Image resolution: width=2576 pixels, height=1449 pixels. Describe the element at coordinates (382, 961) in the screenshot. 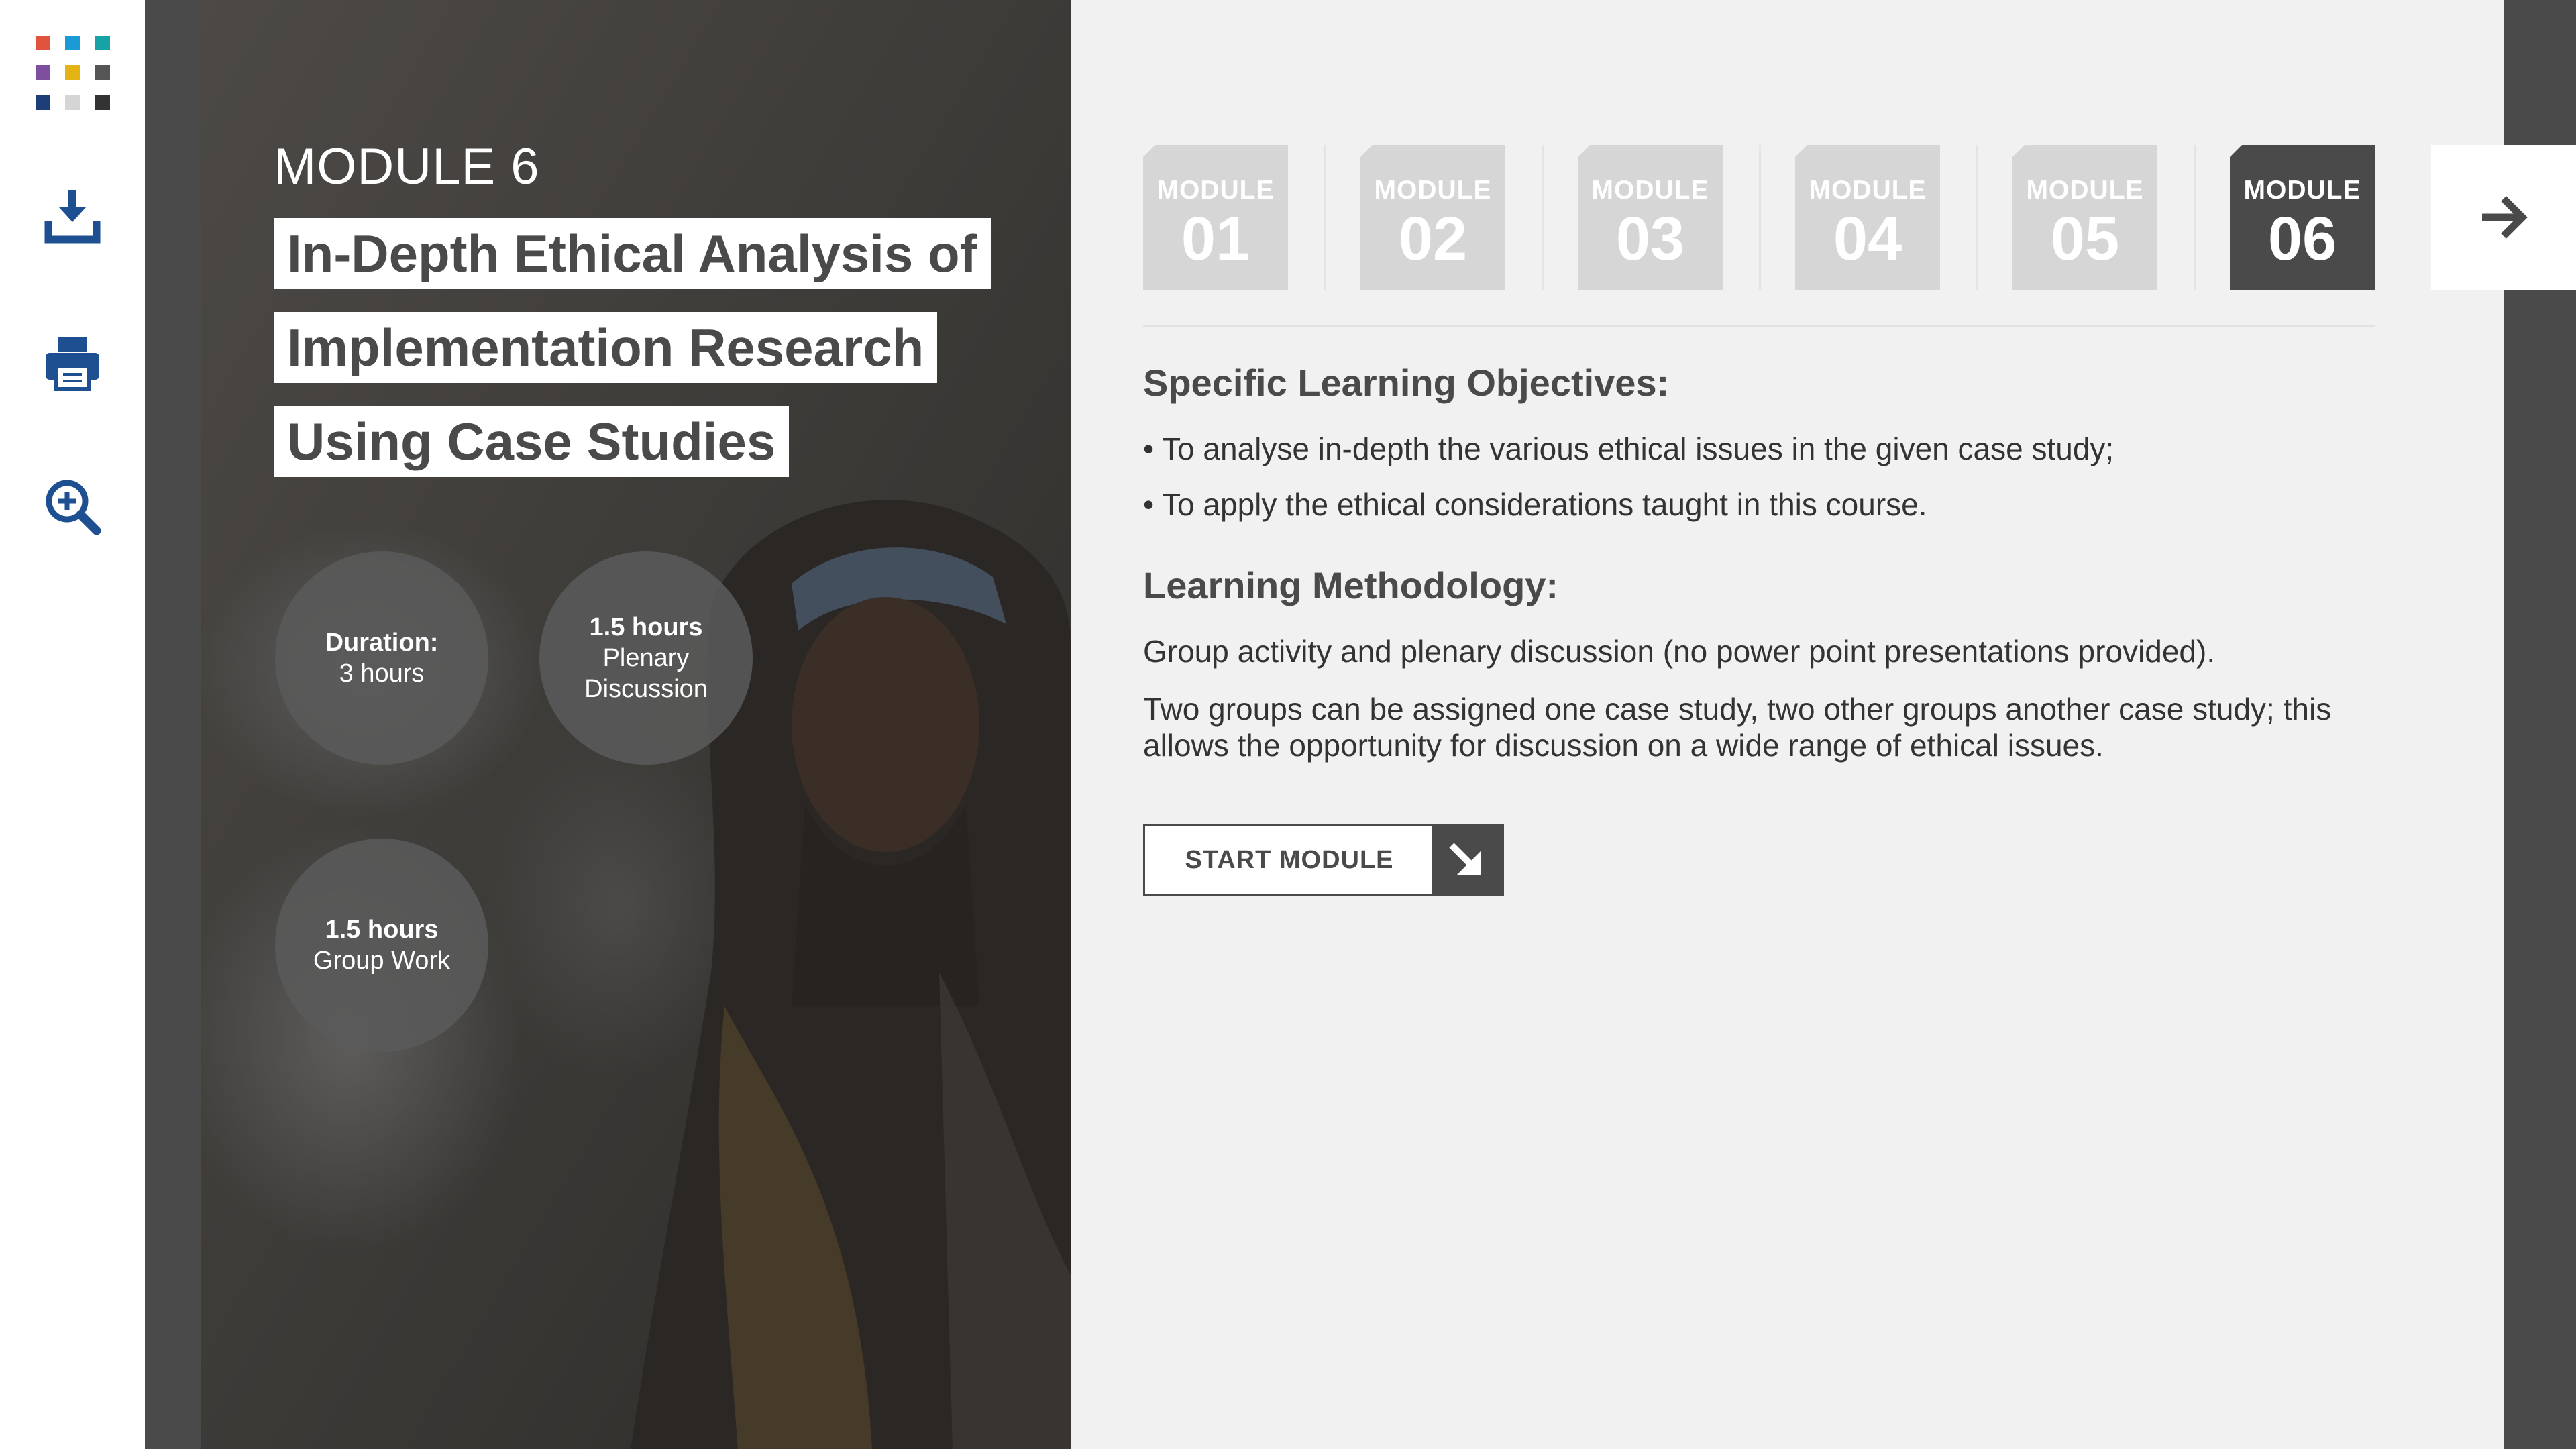

I see `stat-text: Group Work` at that location.